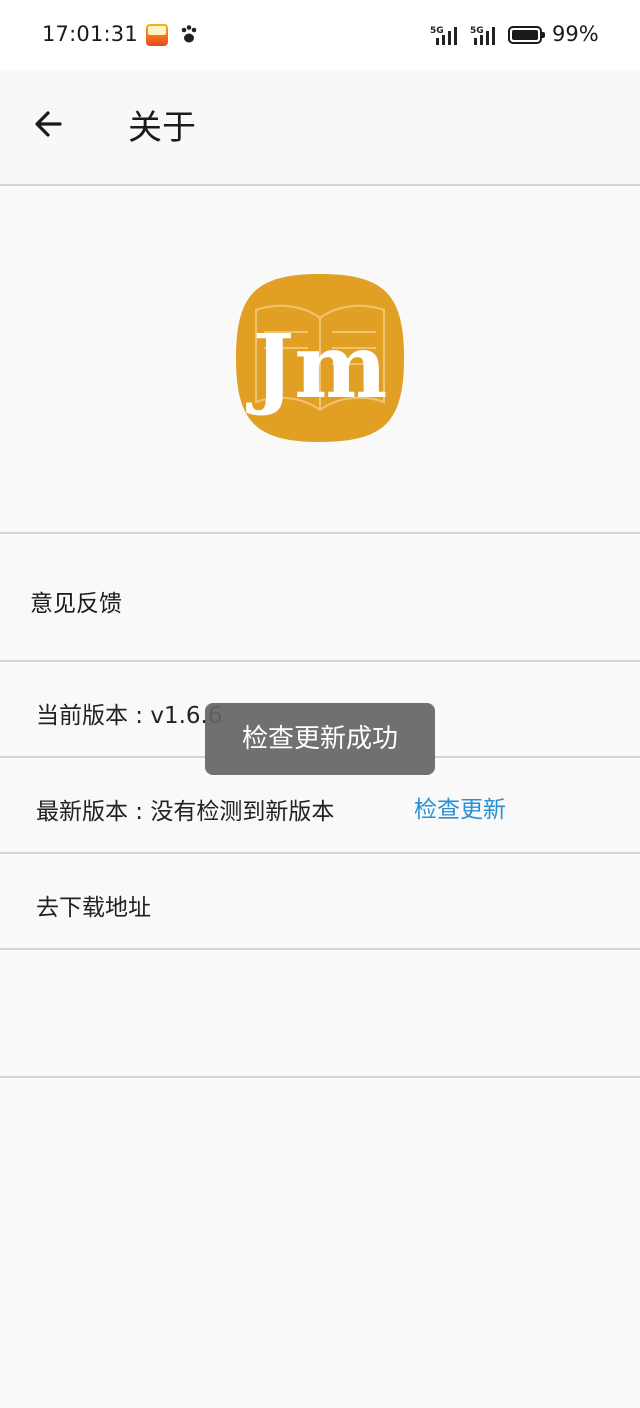 The image size is (640, 1408). I want to click on notification-app-icon, so click(157, 35).